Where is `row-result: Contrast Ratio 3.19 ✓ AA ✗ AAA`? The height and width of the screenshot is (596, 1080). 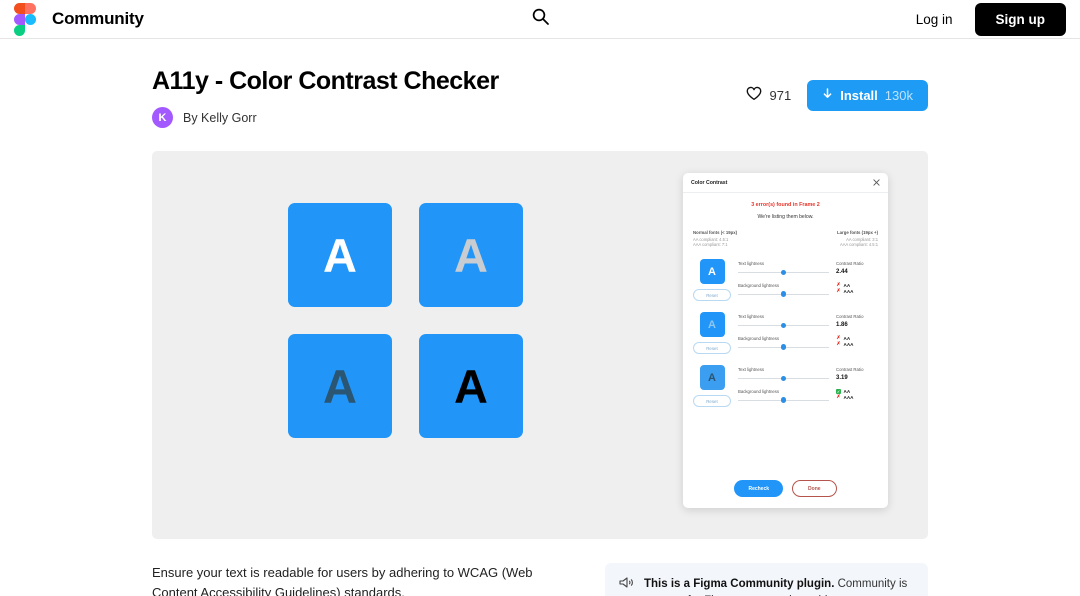 row-result: Contrast Ratio 3.19 ✓ AA ✗ AAA is located at coordinates (857, 383).